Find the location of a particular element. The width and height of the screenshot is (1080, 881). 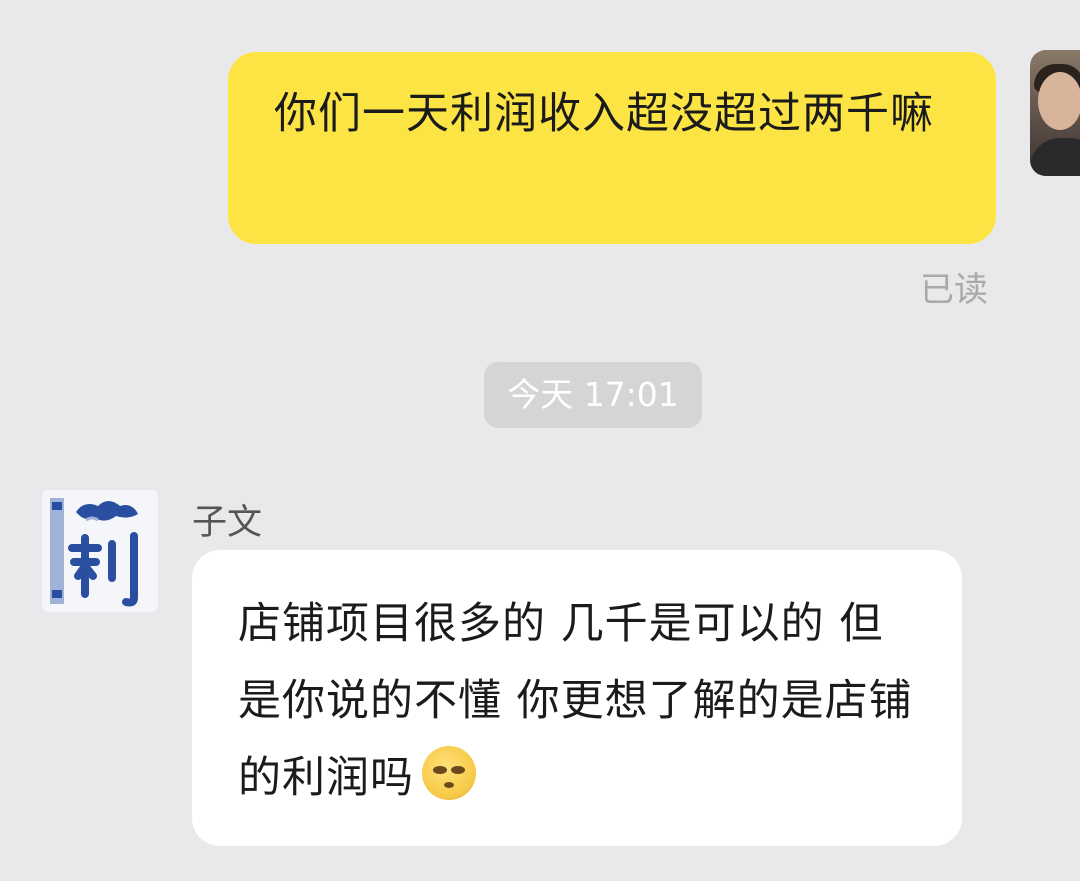

incoming-message-text: 店铺项目很多的 几千是可以的 但是你说的不懂 你更想了解的是店铺的利润吗 is located at coordinates (575, 701).